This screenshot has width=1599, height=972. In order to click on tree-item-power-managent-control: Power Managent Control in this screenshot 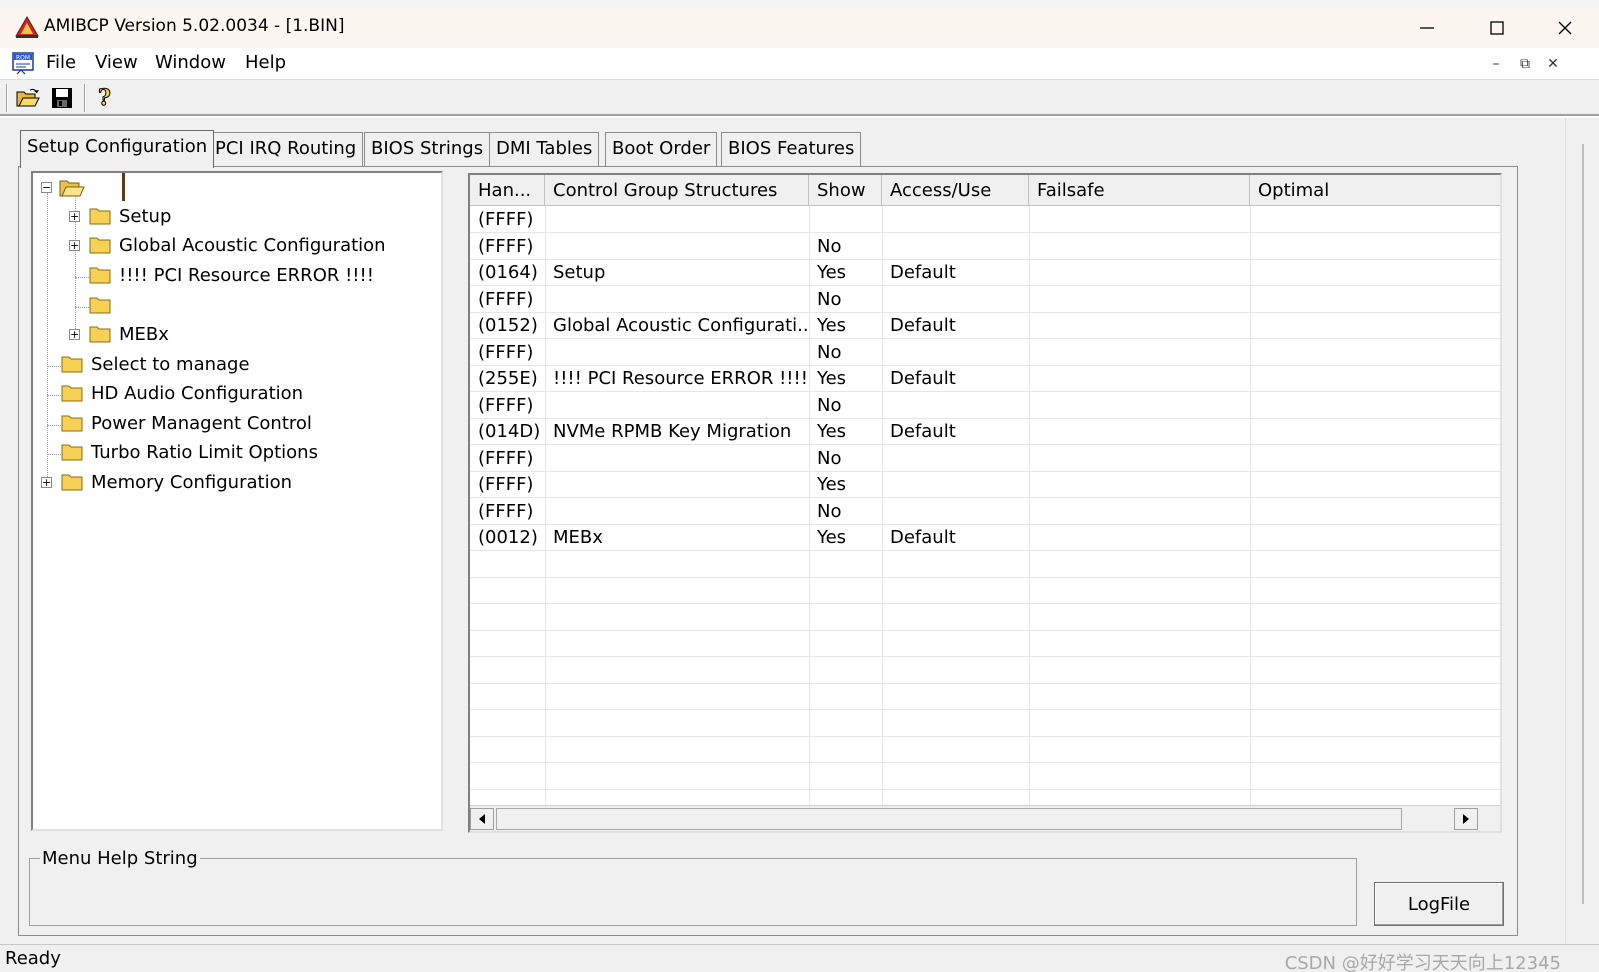, I will do `click(186, 423)`.